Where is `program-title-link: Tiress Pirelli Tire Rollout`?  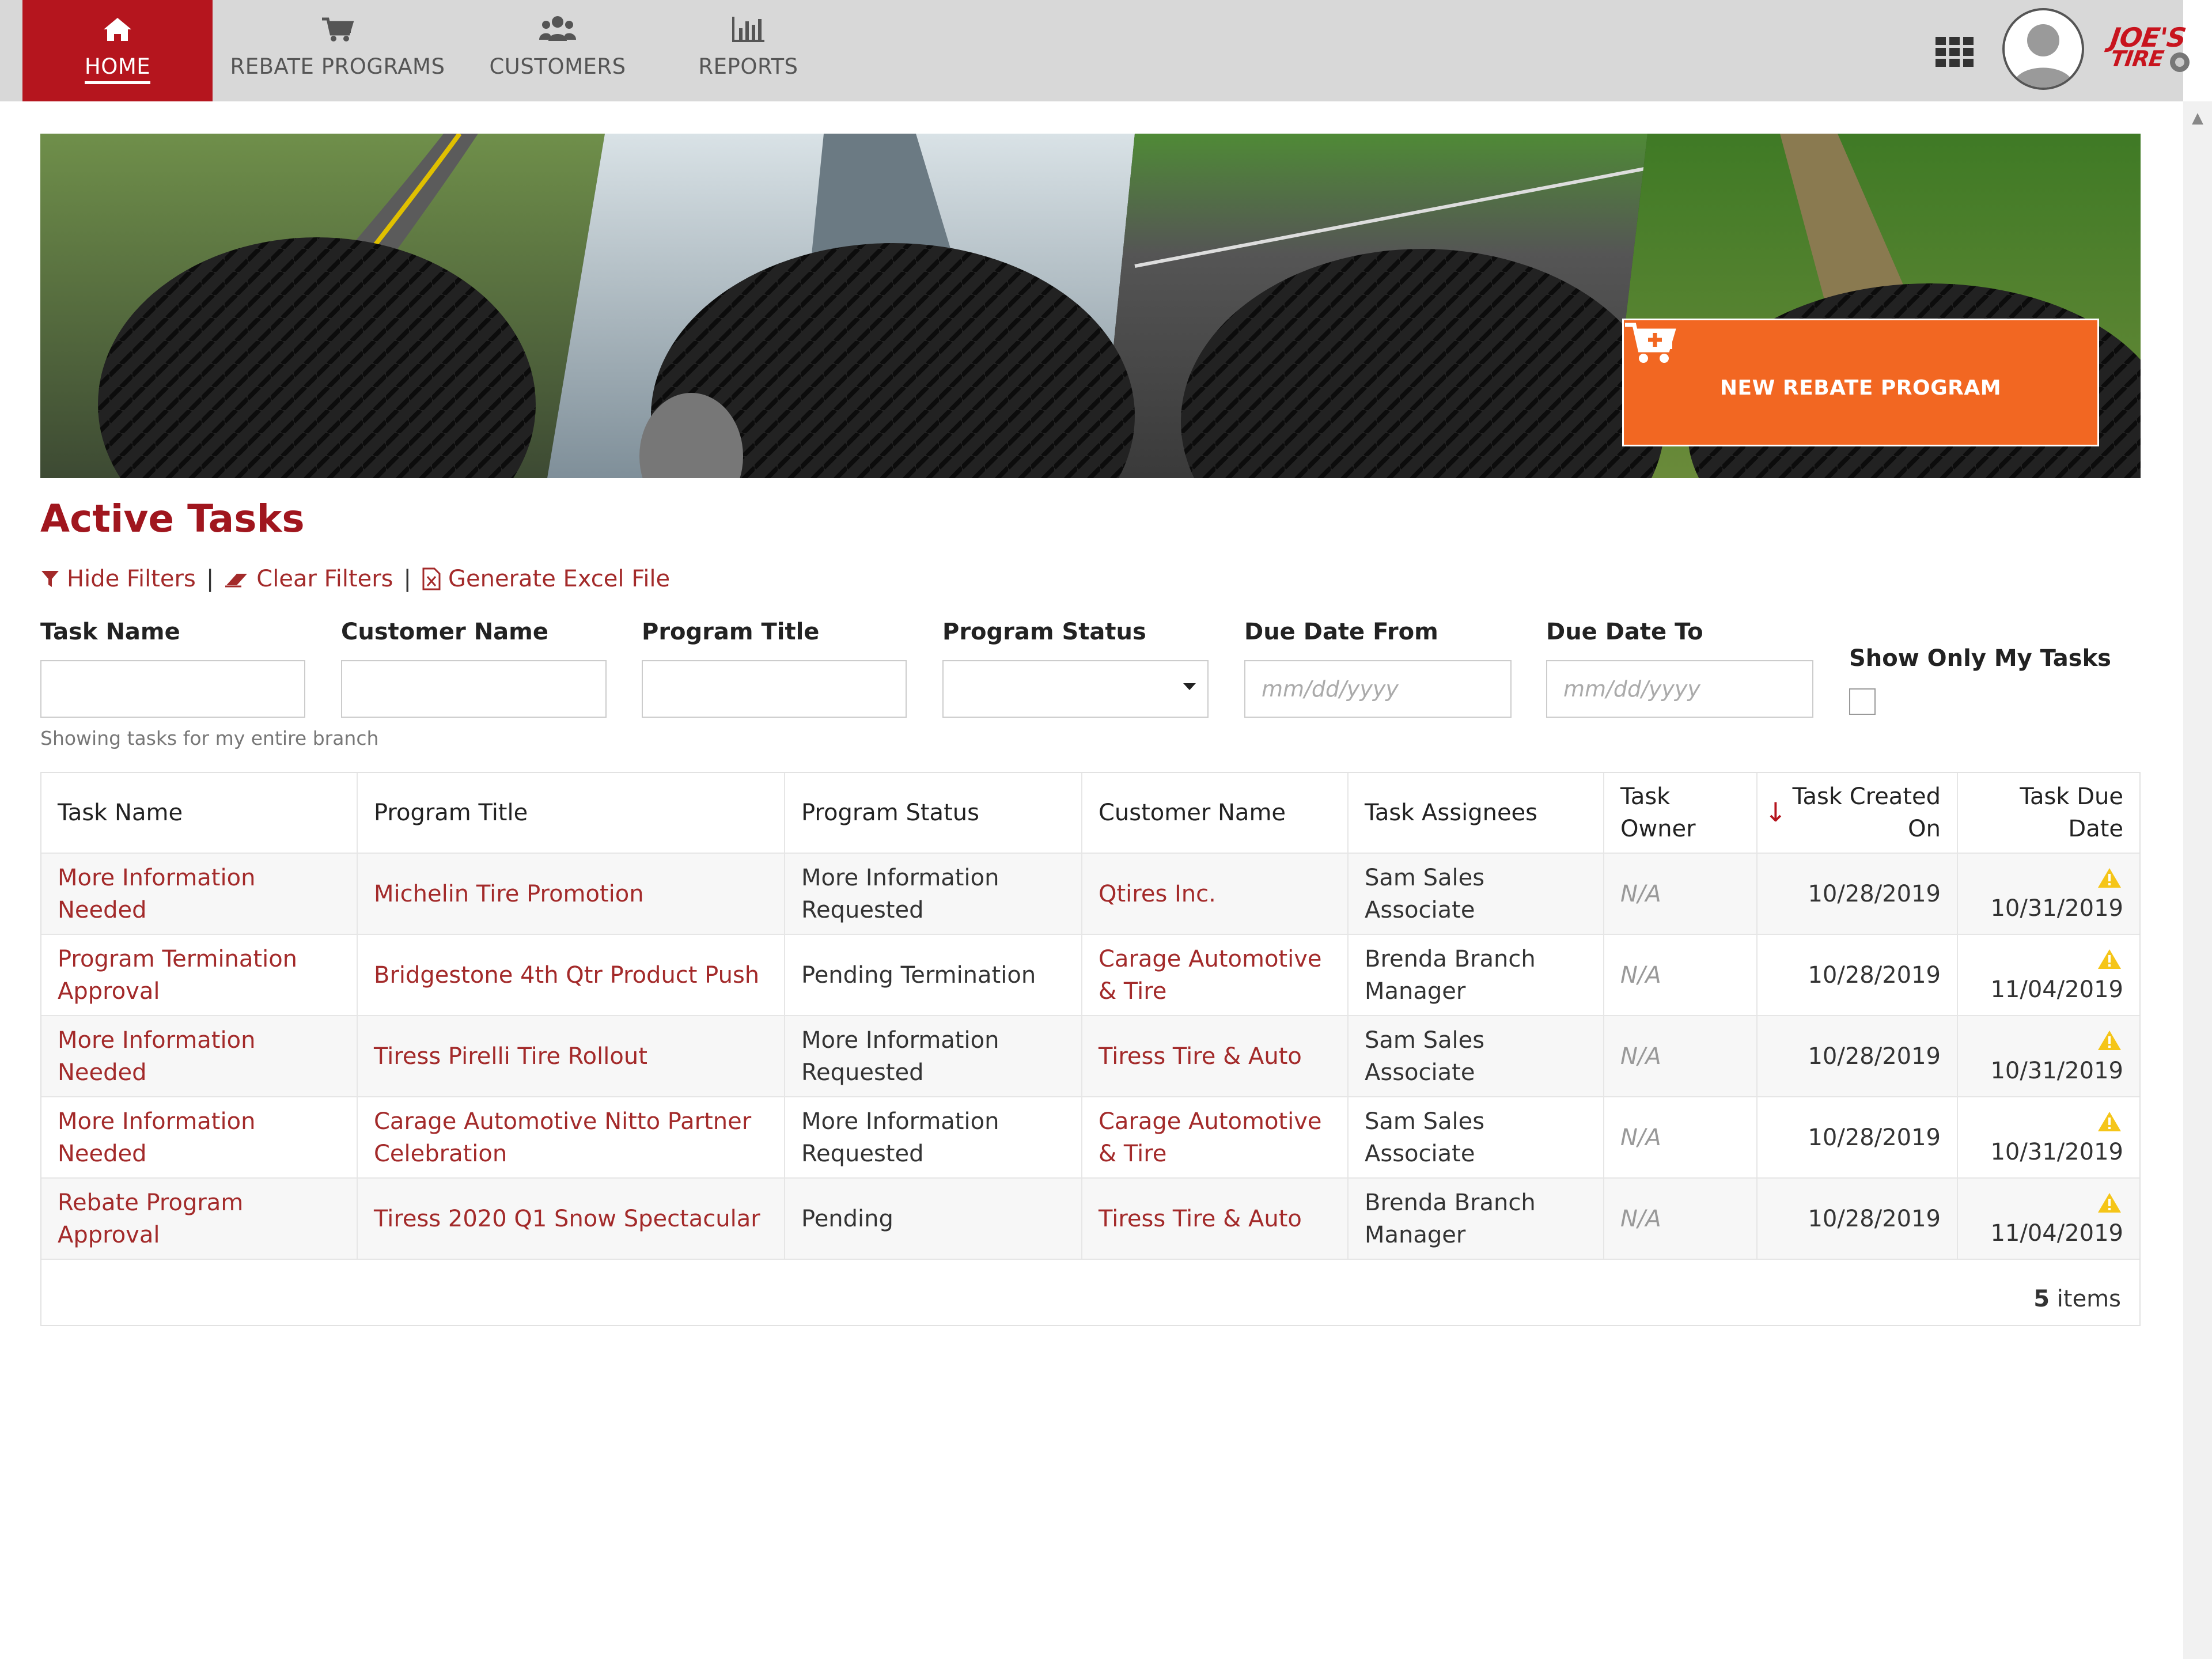 program-title-link: Tiress Pirelli Tire Rollout is located at coordinates (510, 1056).